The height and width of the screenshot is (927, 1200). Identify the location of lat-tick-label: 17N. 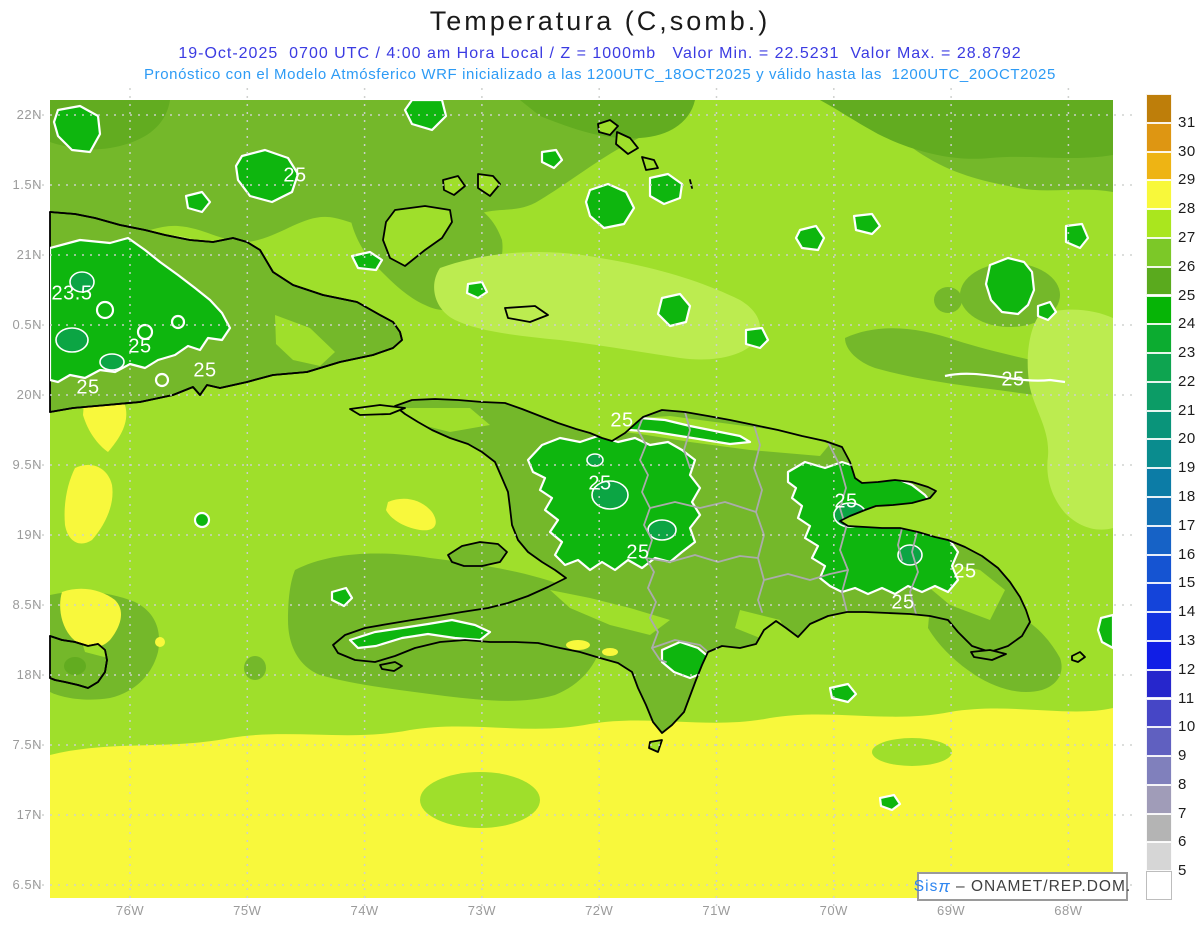
(29, 814).